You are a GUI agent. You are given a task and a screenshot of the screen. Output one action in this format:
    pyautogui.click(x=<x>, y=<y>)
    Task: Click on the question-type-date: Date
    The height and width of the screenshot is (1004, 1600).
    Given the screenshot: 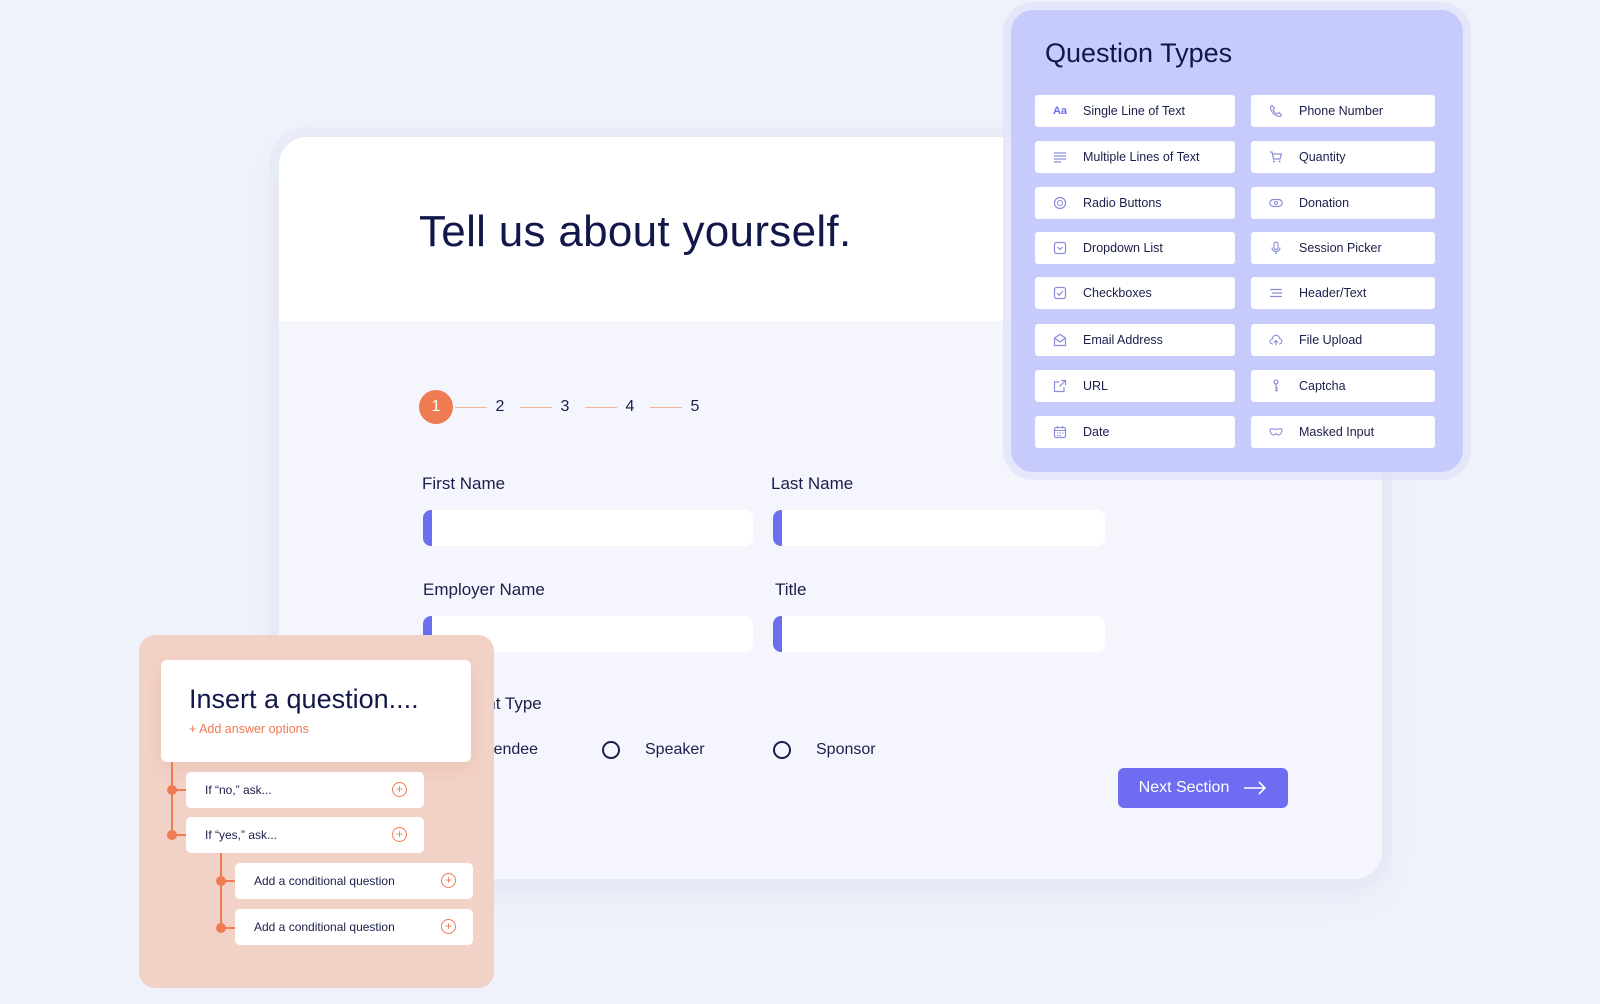 What is the action you would take?
    pyautogui.click(x=1135, y=432)
    